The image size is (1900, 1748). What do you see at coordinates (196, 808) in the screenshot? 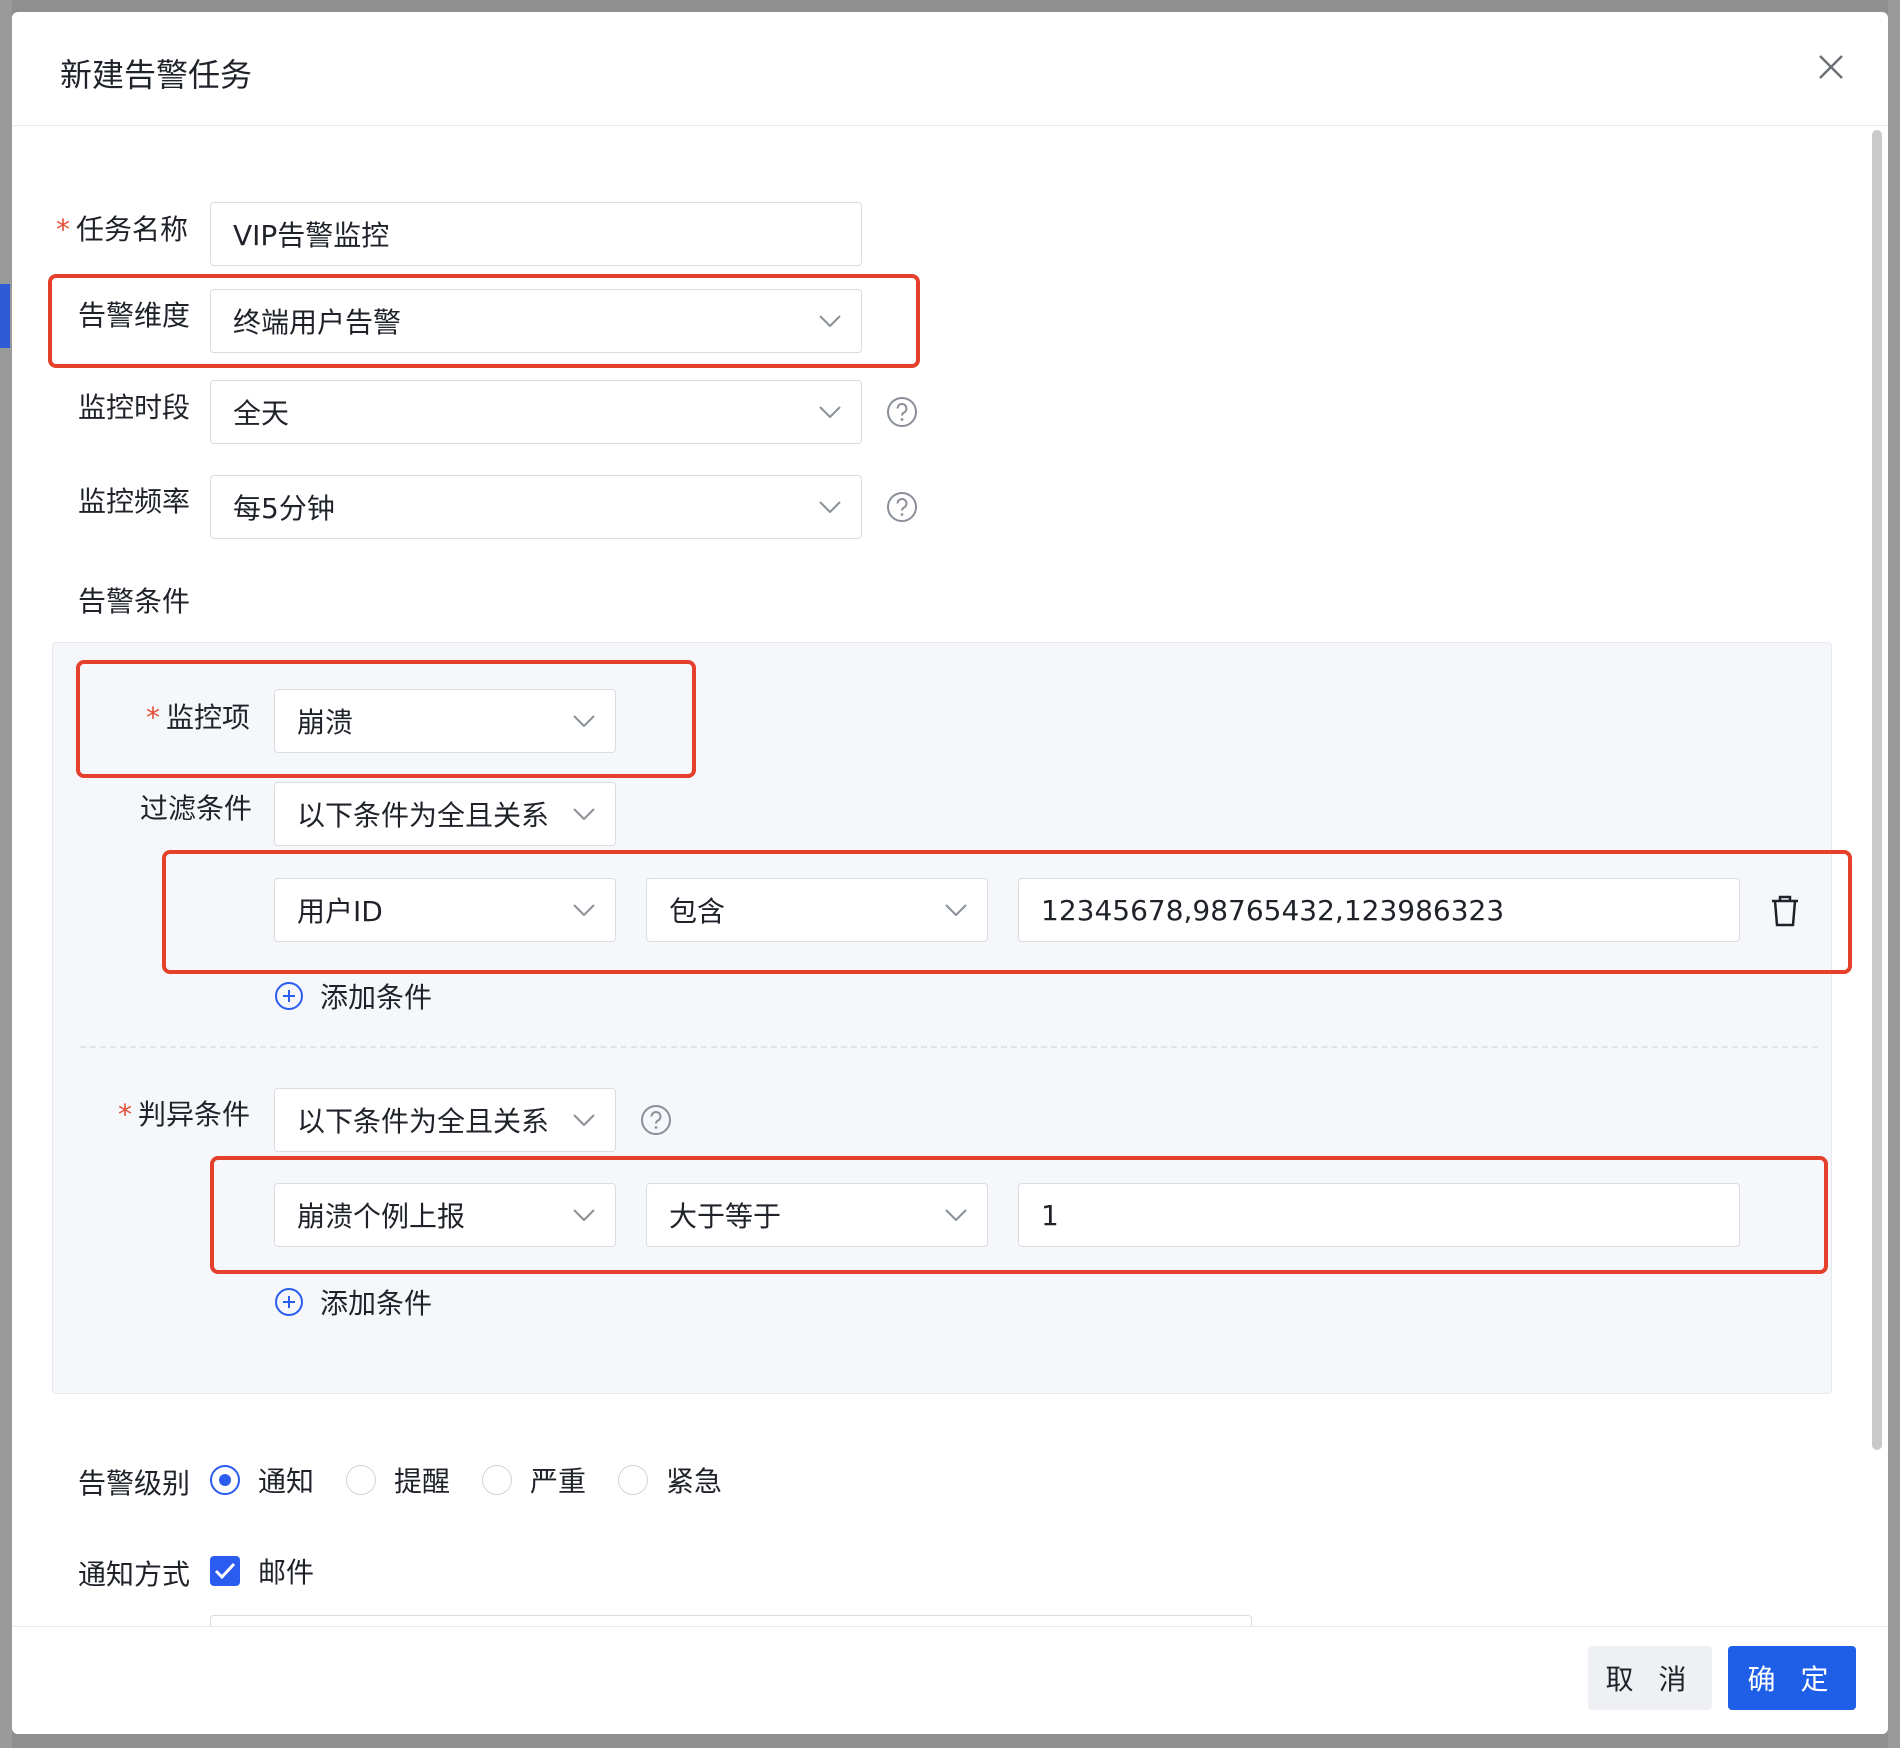
I see `filter-condition-label: 过滤条件` at bounding box center [196, 808].